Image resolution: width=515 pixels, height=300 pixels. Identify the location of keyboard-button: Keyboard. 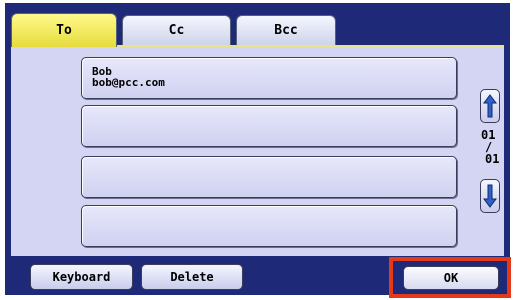
(81, 277).